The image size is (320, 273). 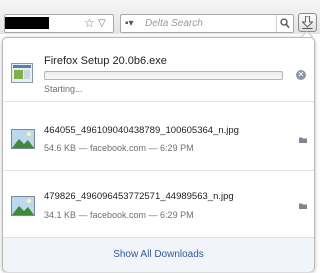 I want to click on download-arrow-icon, so click(x=307, y=22).